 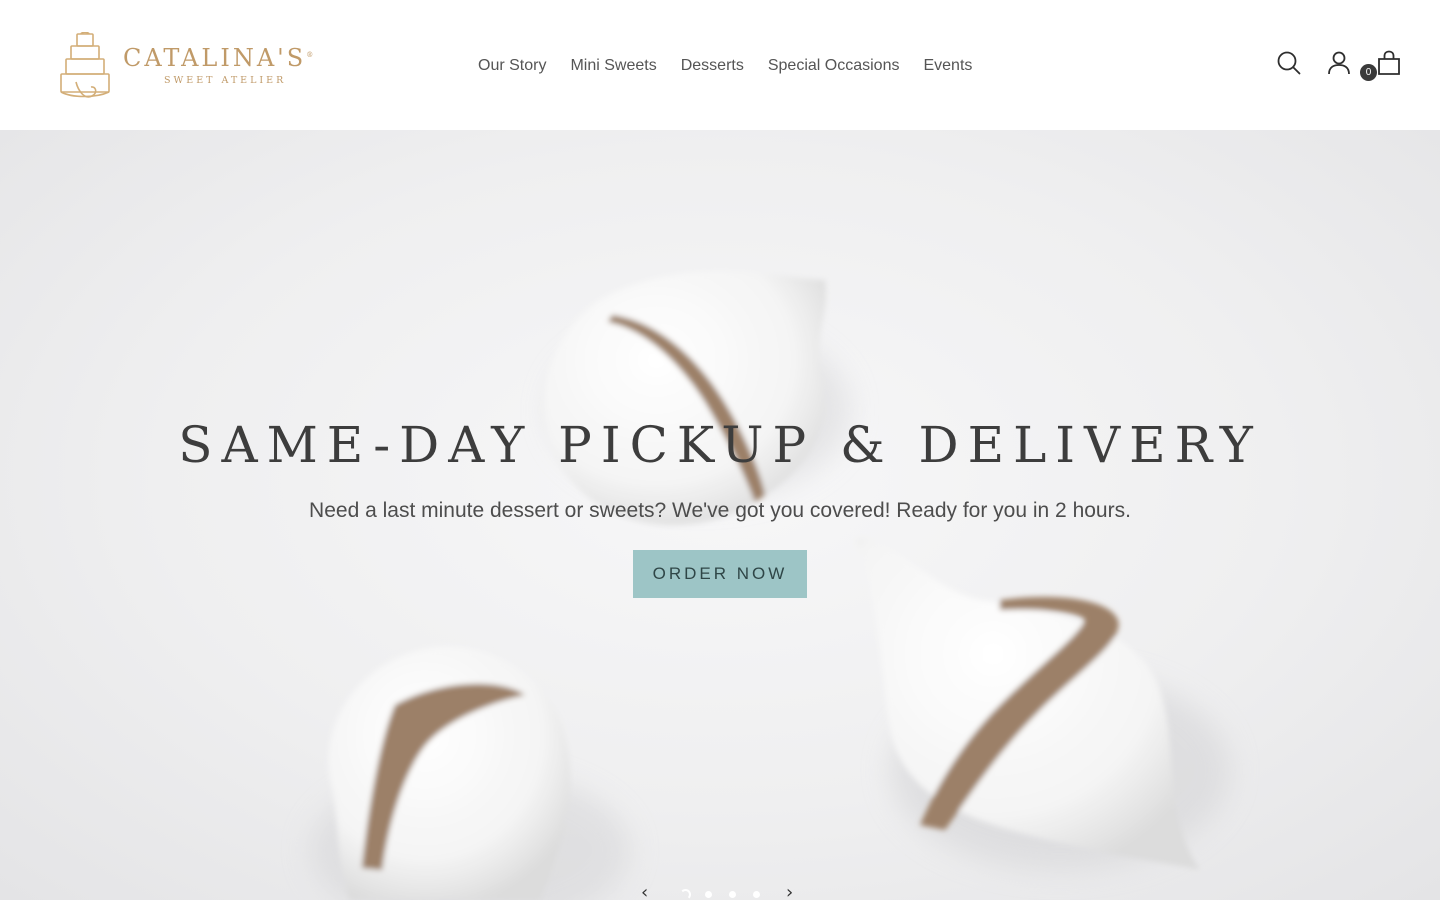 I want to click on cart-button: 0, so click(x=1381, y=65).